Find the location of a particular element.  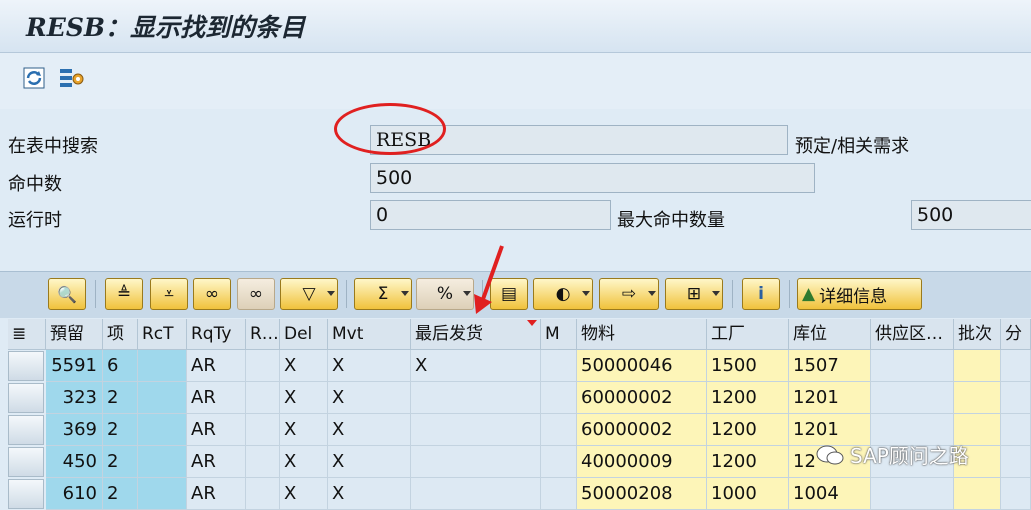

column-header: 最后发货 is located at coordinates (476, 334).